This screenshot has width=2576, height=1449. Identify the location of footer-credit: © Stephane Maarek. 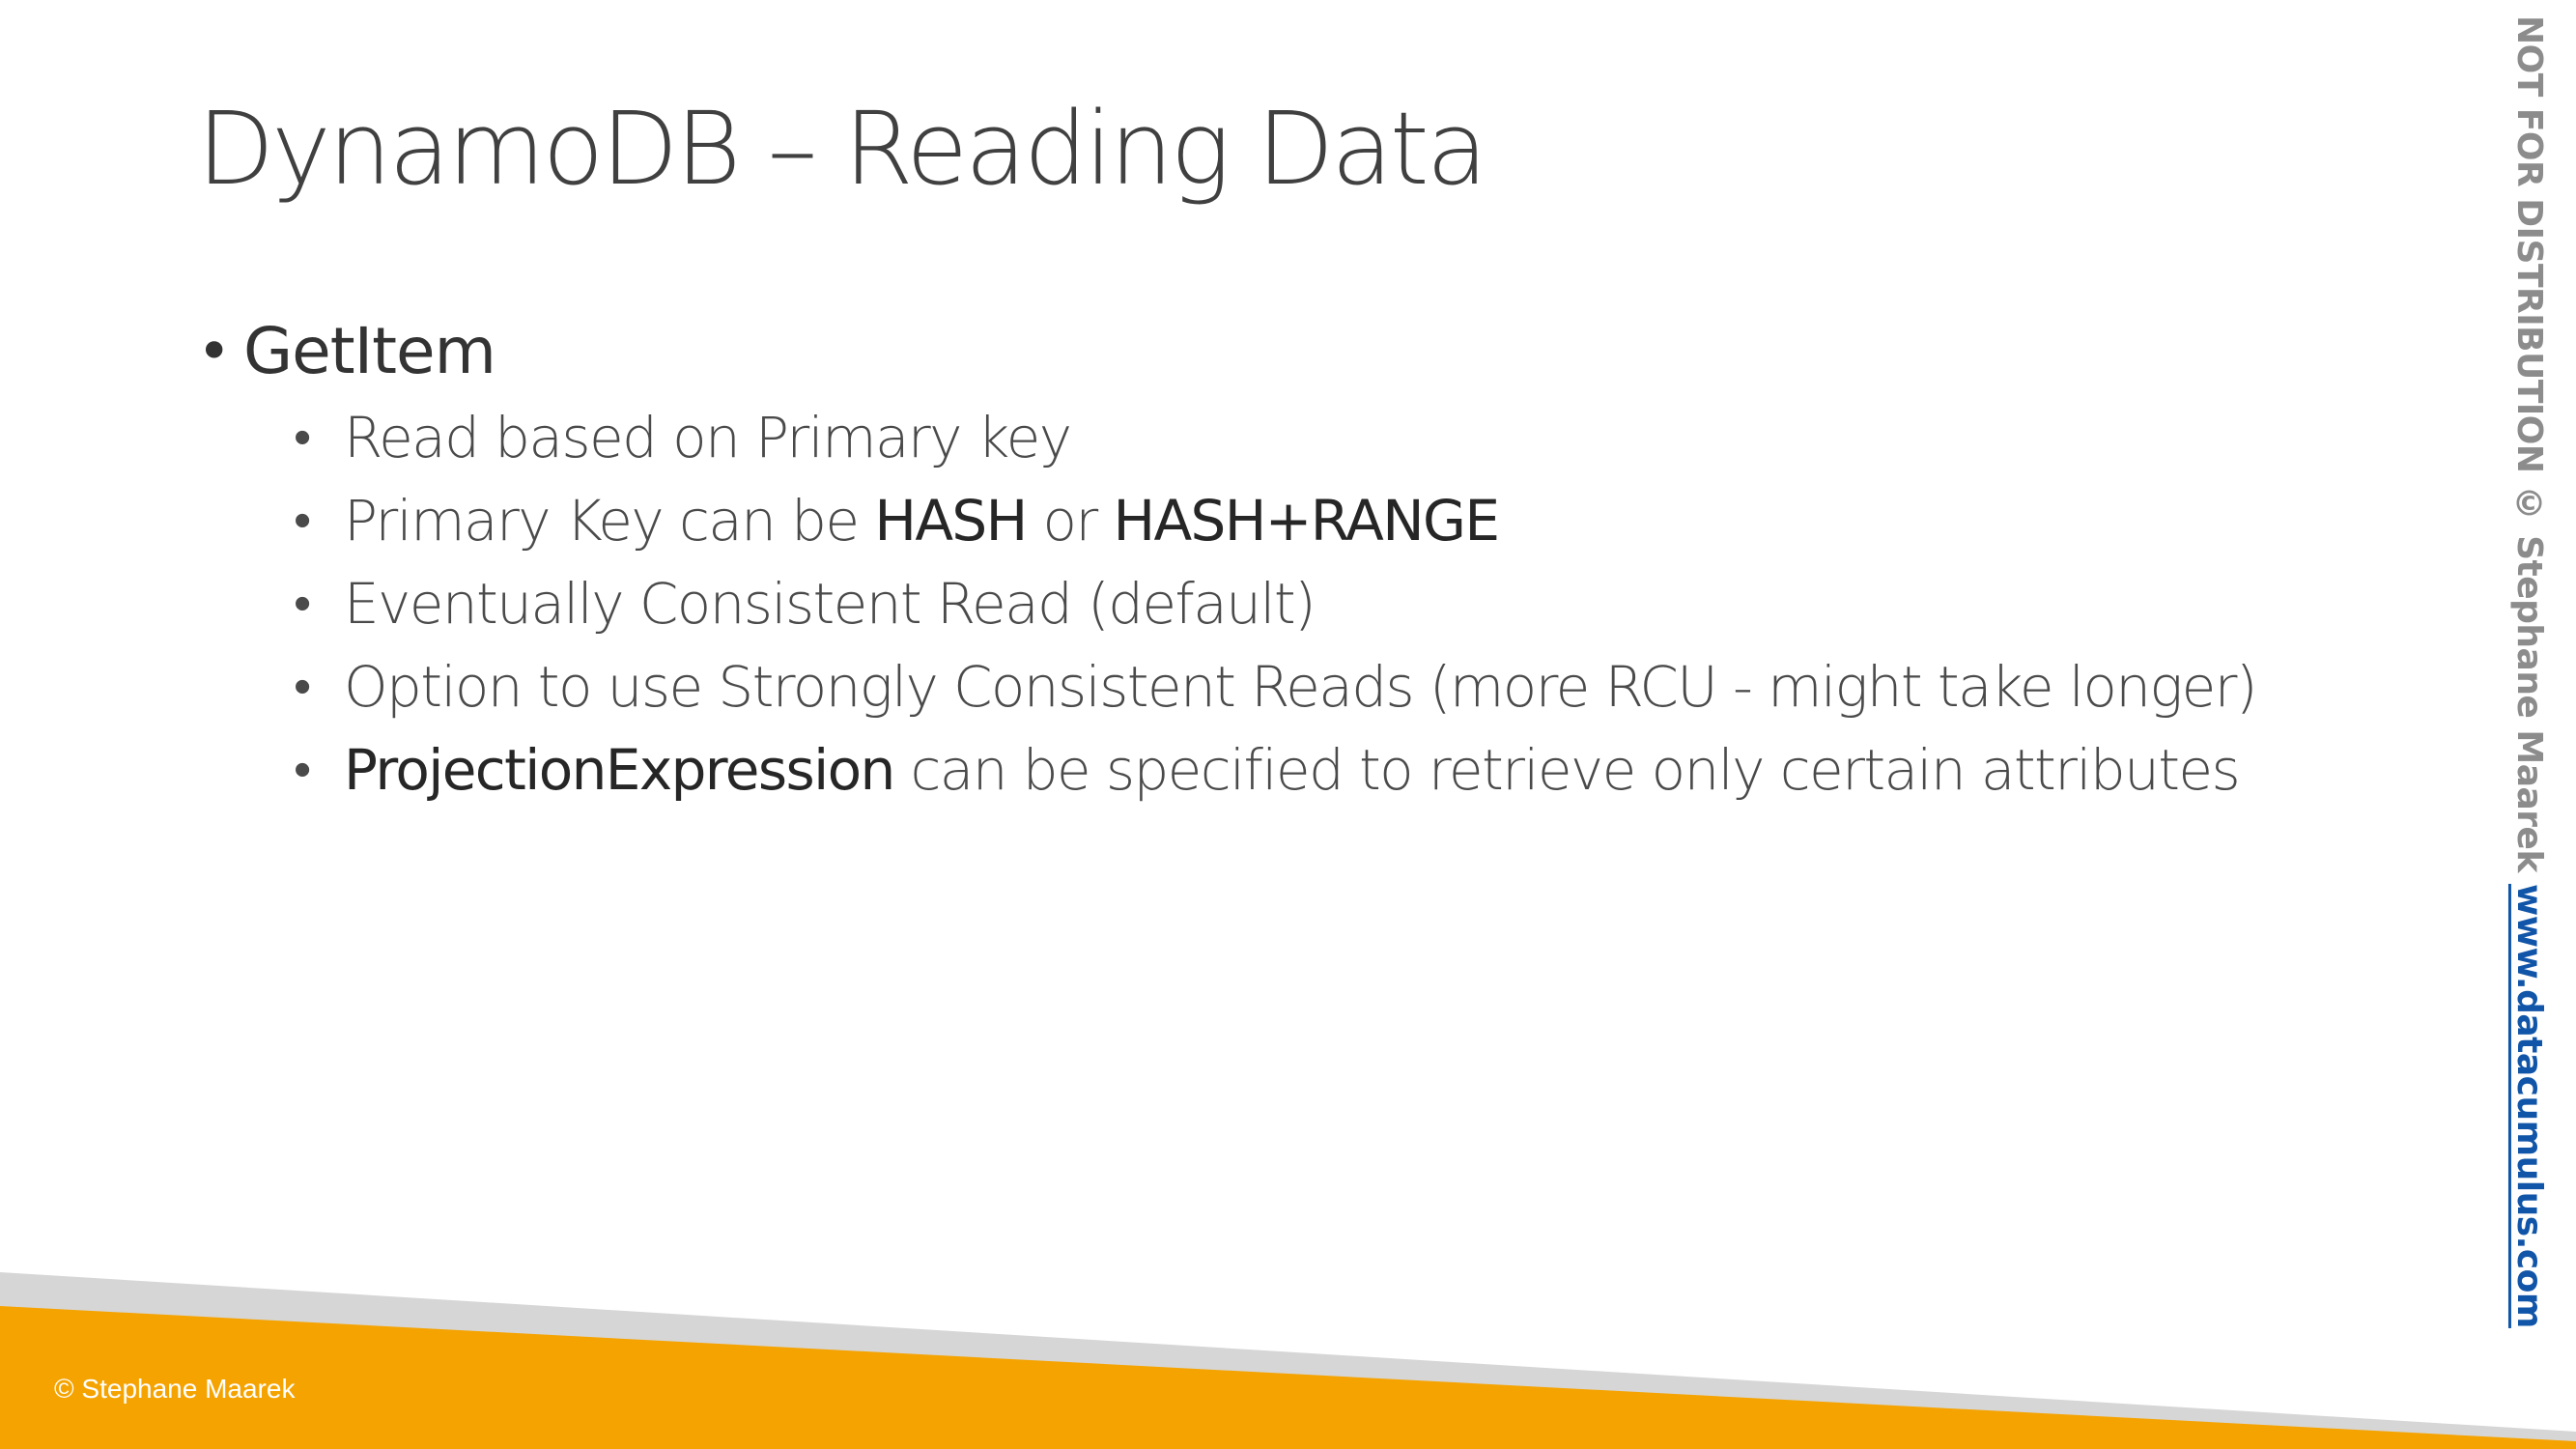
(175, 1389).